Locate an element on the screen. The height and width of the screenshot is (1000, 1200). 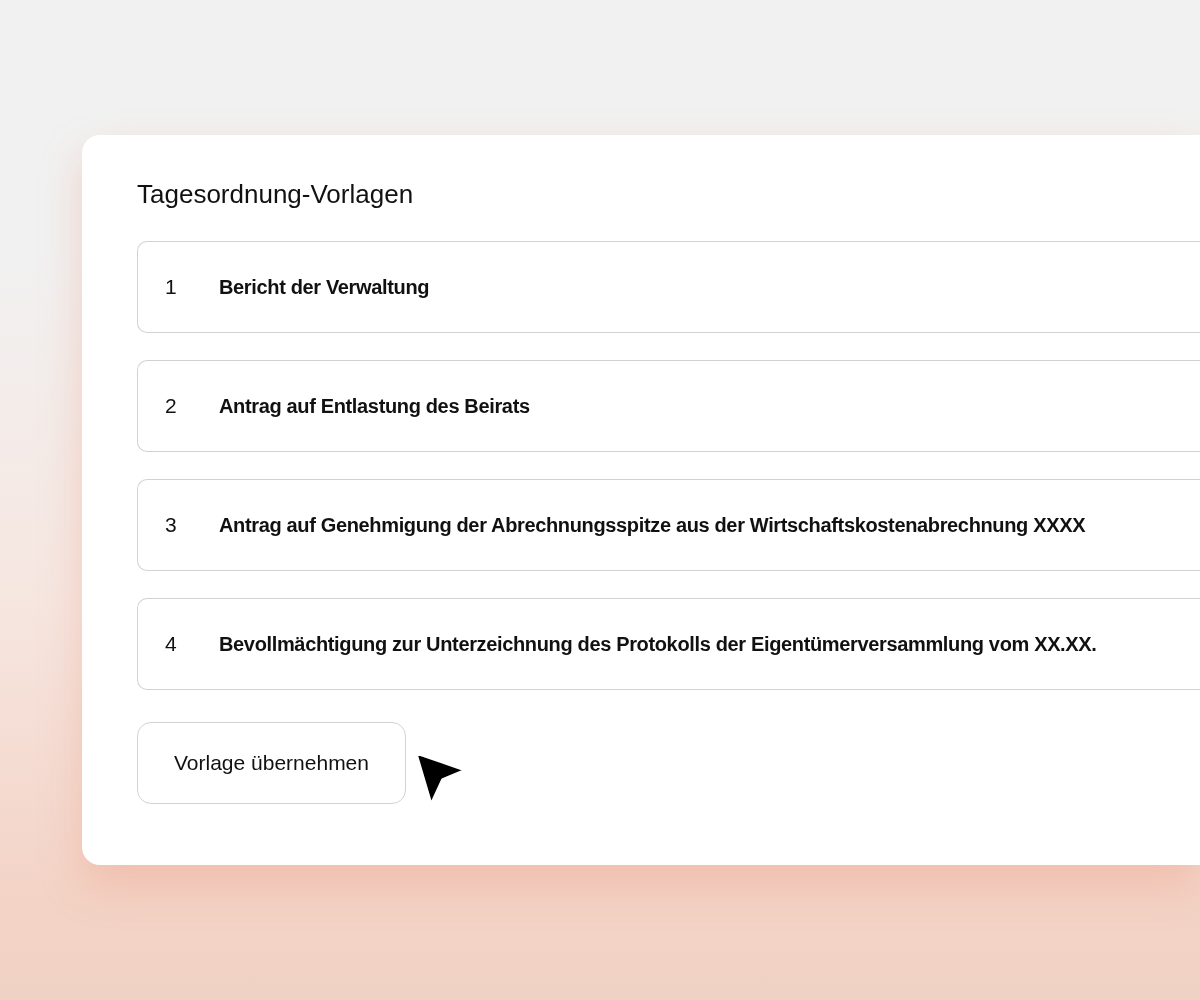
item-number: 4 is located at coordinates (171, 644).